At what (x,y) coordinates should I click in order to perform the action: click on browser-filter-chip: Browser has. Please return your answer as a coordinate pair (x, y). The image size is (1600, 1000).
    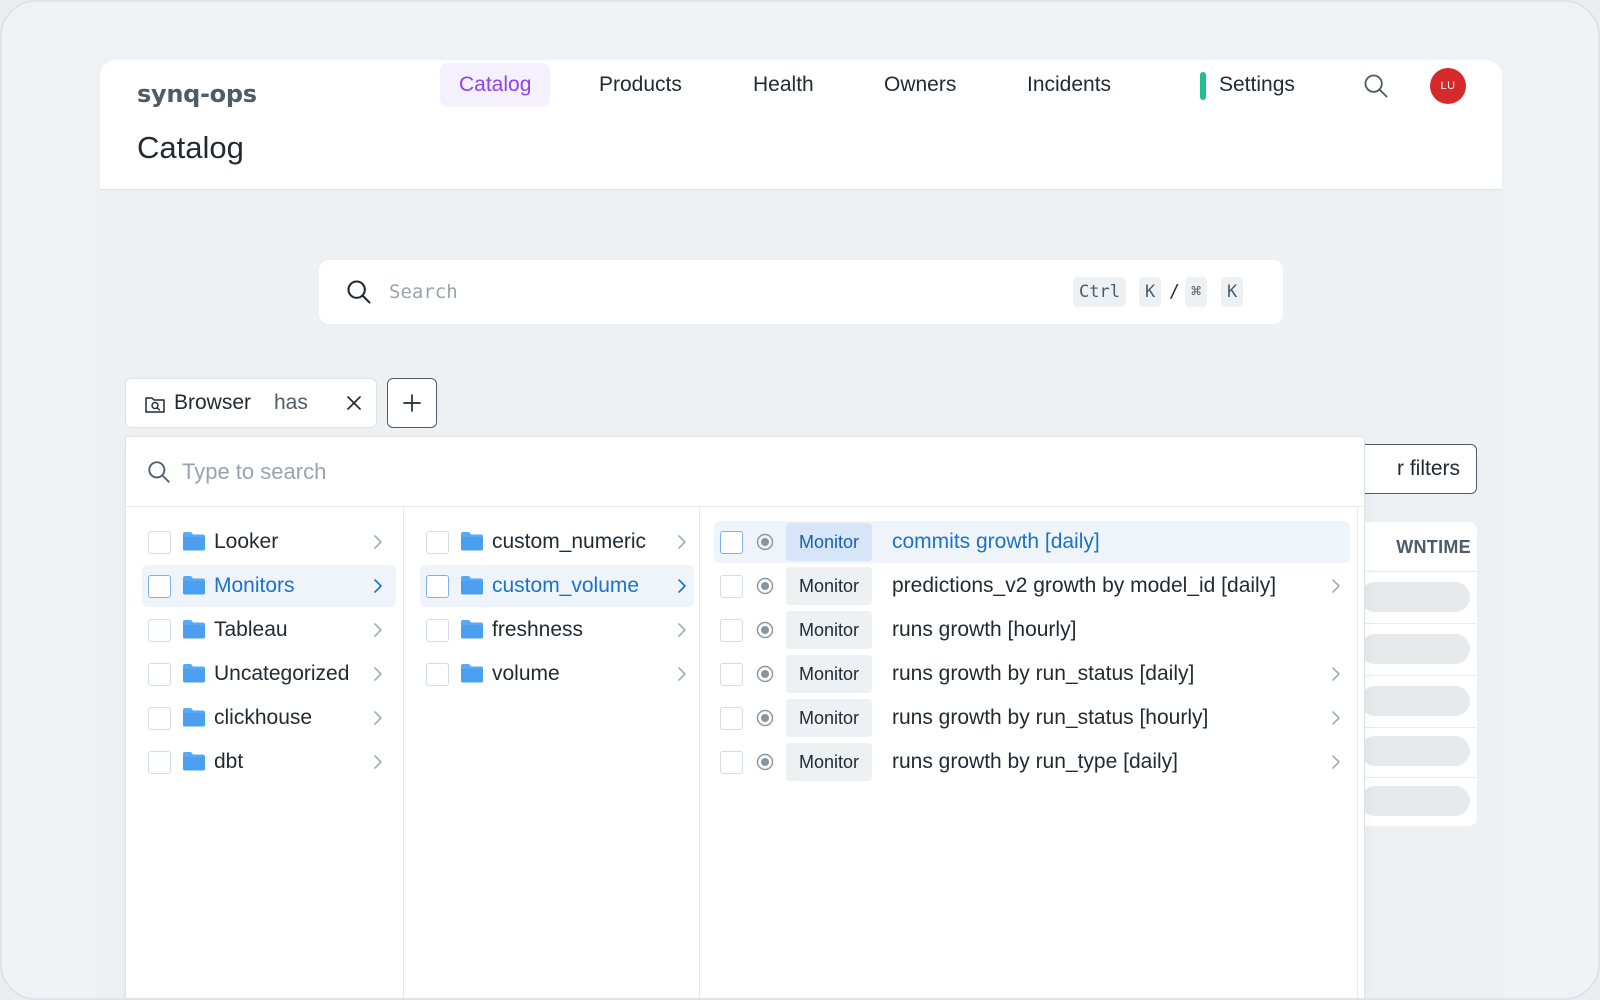
    Looking at the image, I should click on (251, 403).